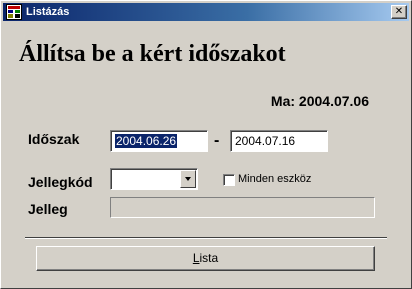 Image resolution: width=412 pixels, height=289 pixels. Describe the element at coordinates (229, 180) in the screenshot. I see `all-devices-checkbox` at that location.